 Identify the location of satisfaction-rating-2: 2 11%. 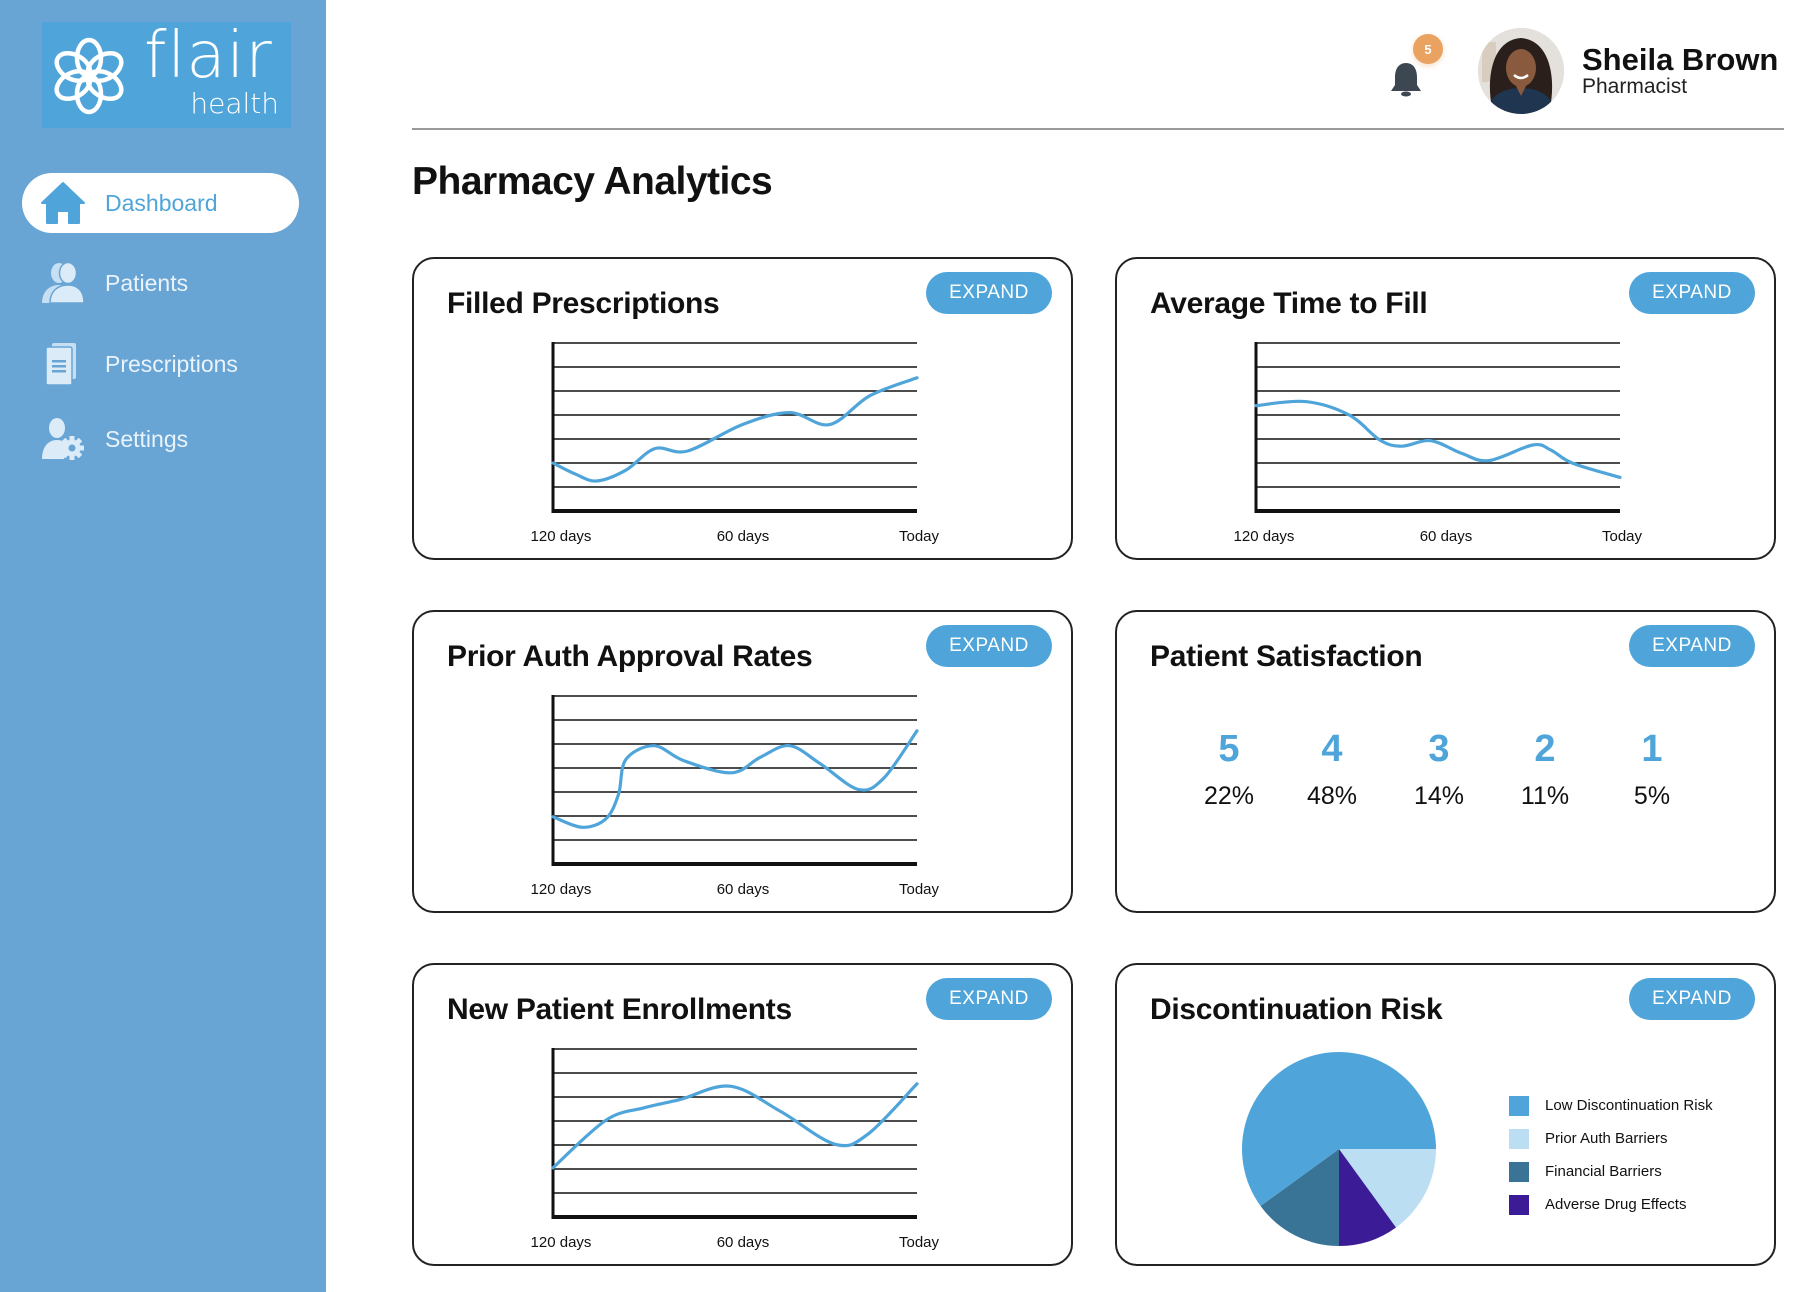
(1545, 769).